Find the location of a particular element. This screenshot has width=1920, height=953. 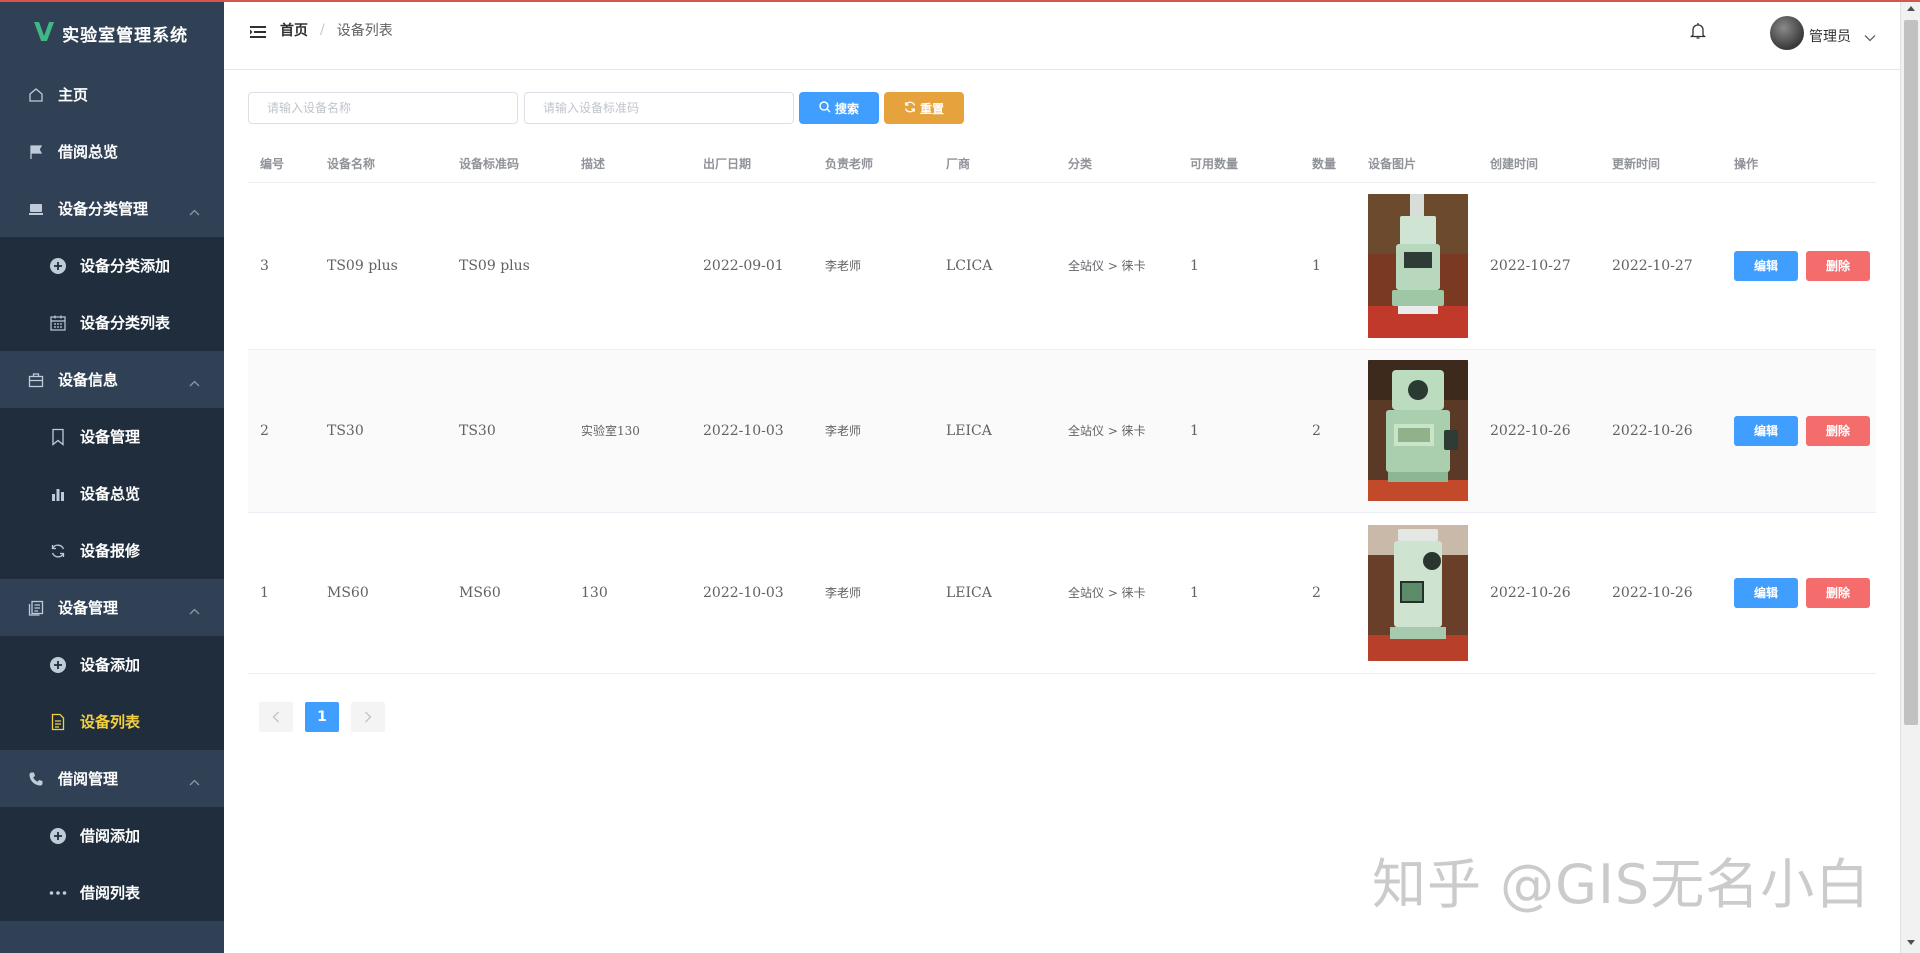

device-code-search-input is located at coordinates (659, 108).